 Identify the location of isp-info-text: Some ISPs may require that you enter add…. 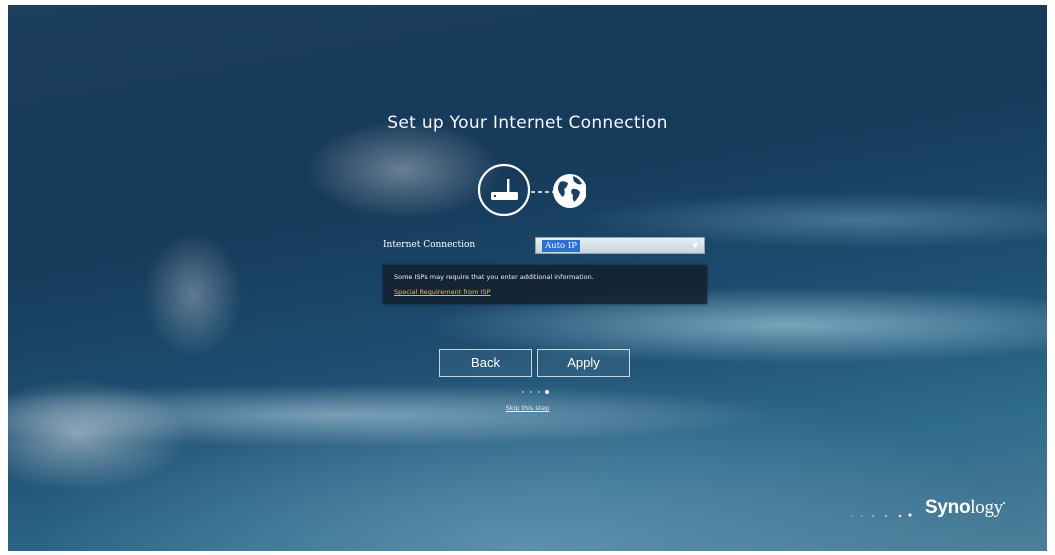
(494, 277).